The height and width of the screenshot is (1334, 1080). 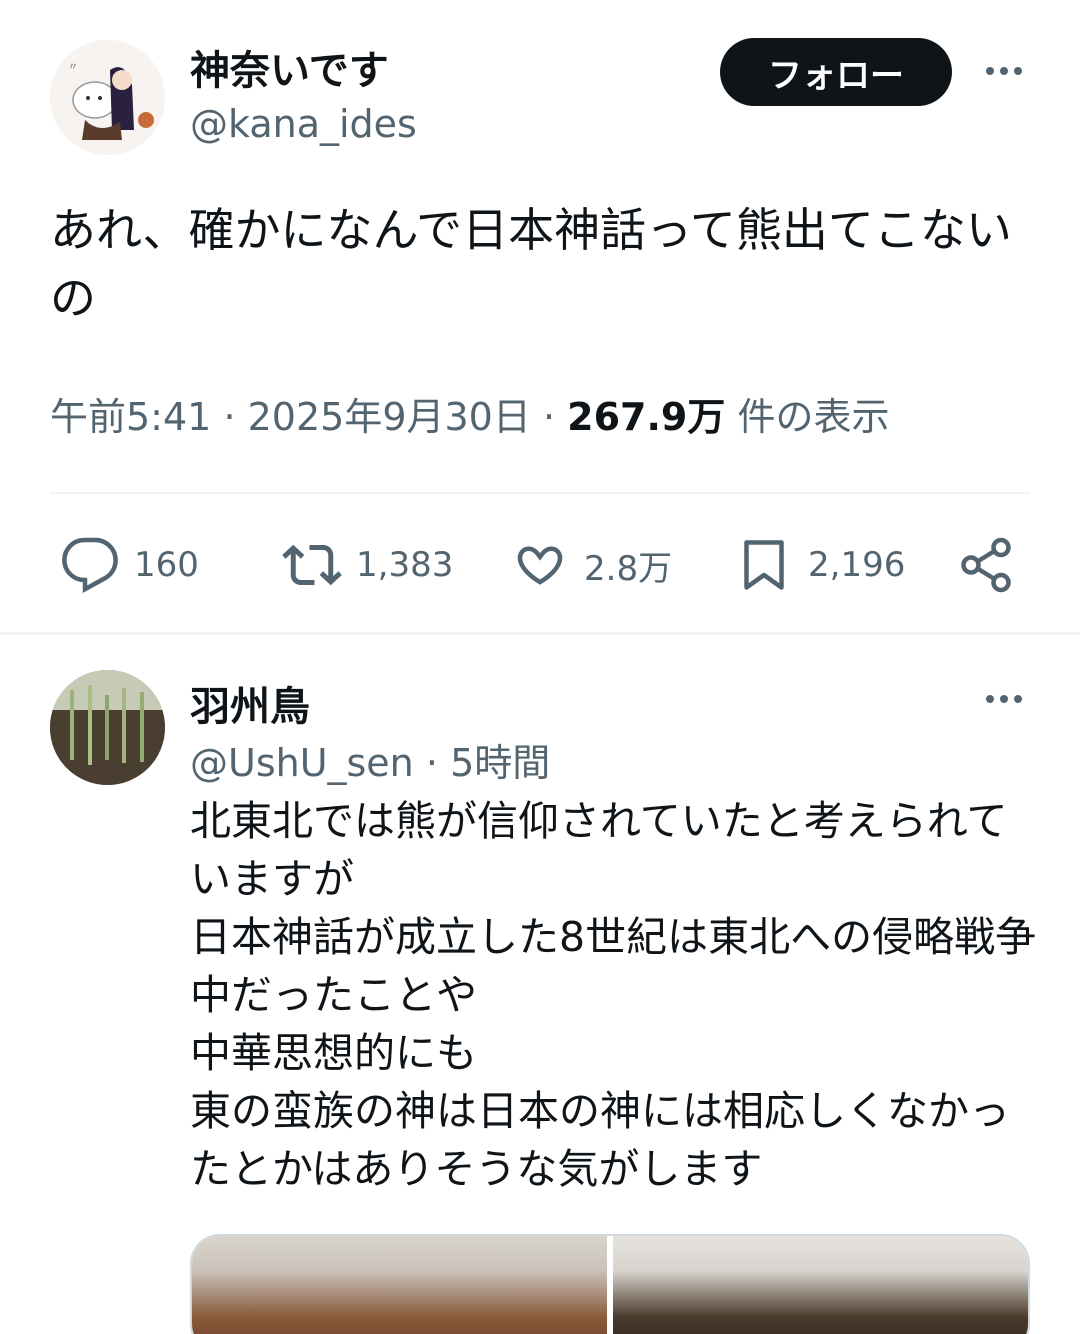 I want to click on follow-button: フォロー, so click(x=836, y=72).